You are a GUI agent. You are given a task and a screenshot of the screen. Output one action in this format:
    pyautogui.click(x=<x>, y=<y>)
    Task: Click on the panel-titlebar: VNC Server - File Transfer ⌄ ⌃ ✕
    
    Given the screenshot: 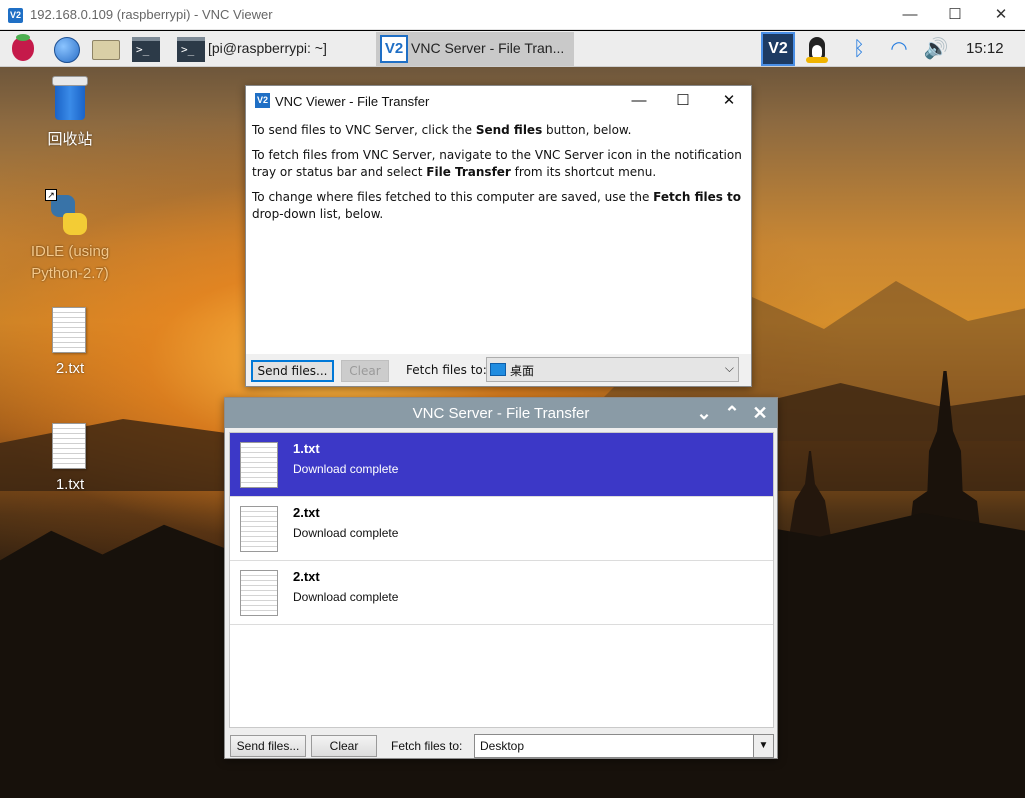 What is the action you would take?
    pyautogui.click(x=501, y=413)
    